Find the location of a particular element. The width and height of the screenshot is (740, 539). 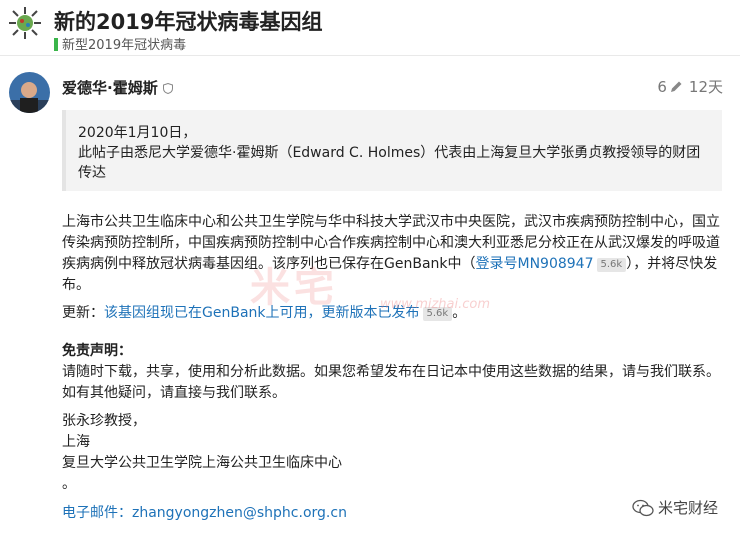

quote-date: 2020年1月10日， is located at coordinates (137, 133).